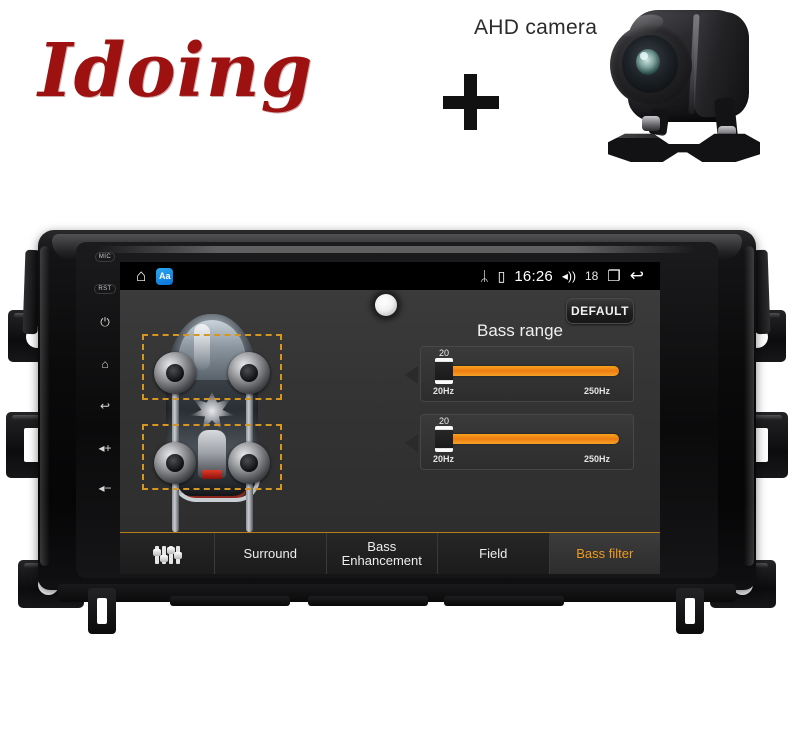 This screenshot has width=793, height=736. What do you see at coordinates (536, 27) in the screenshot?
I see `accessory-label: AHD camera` at bounding box center [536, 27].